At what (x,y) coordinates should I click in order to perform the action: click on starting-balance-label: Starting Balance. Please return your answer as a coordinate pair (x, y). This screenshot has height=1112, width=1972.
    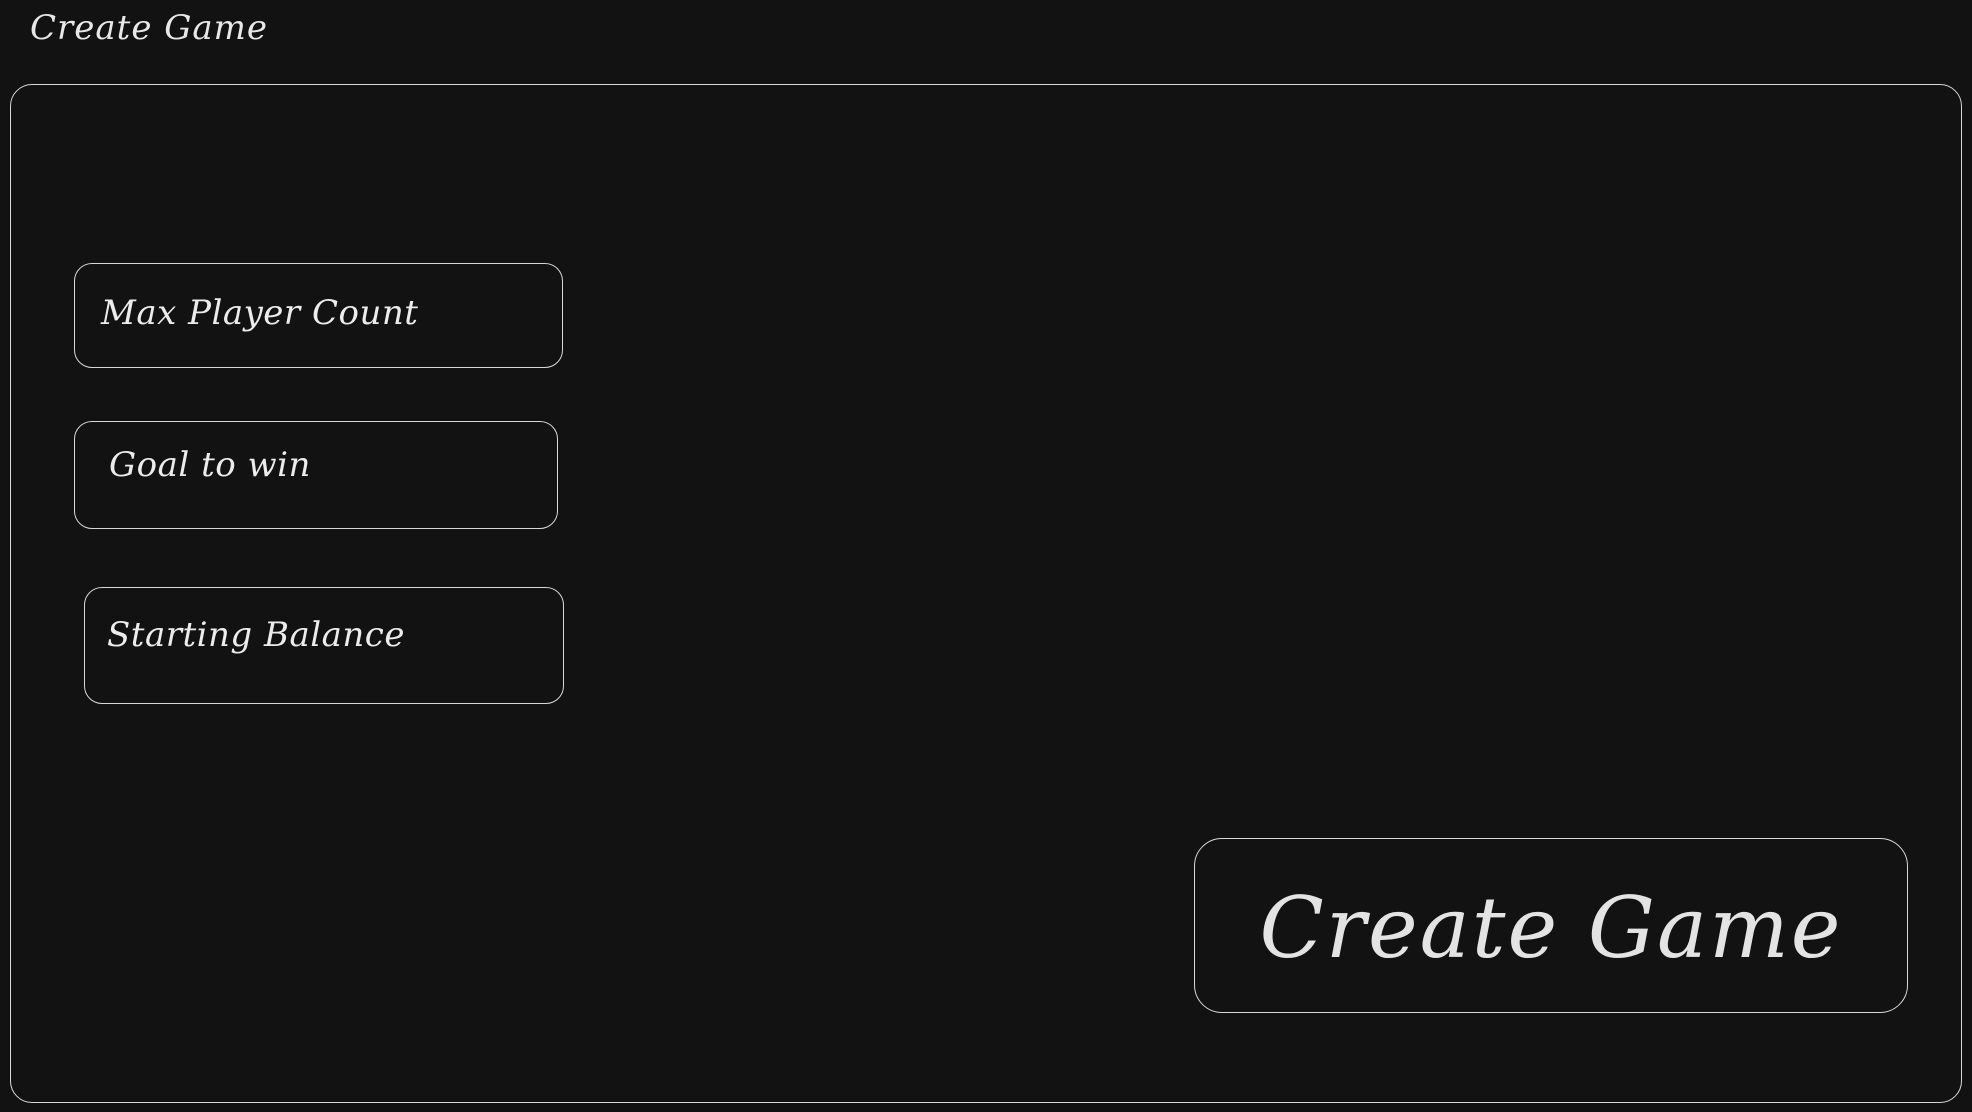
    Looking at the image, I should click on (256, 634).